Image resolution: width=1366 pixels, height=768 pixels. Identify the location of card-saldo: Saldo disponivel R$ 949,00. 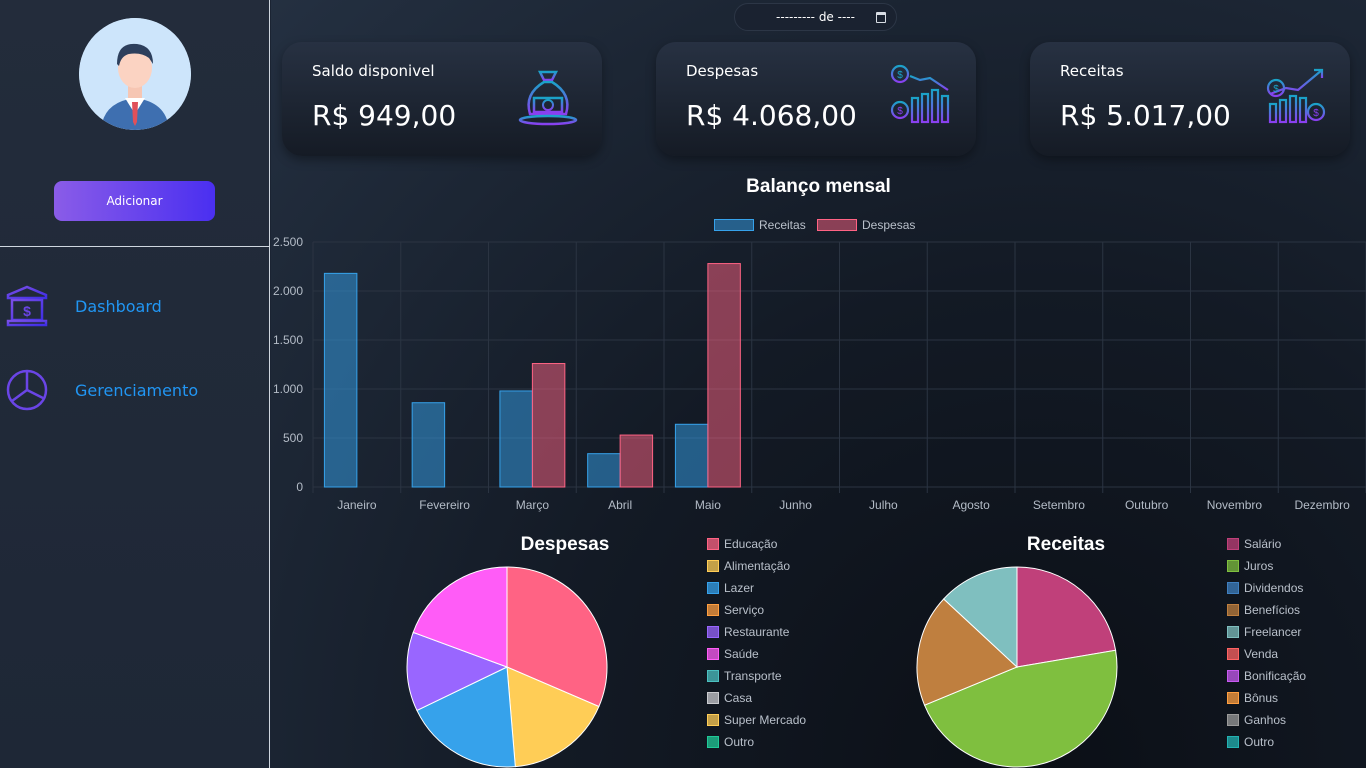
(442, 99).